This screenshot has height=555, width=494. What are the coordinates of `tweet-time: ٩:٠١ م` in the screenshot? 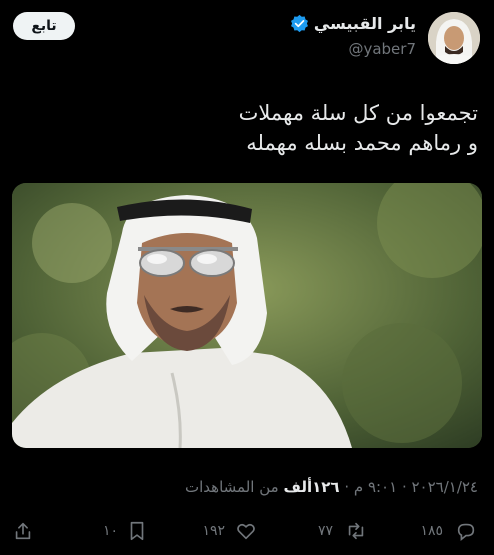 It's located at (375, 487).